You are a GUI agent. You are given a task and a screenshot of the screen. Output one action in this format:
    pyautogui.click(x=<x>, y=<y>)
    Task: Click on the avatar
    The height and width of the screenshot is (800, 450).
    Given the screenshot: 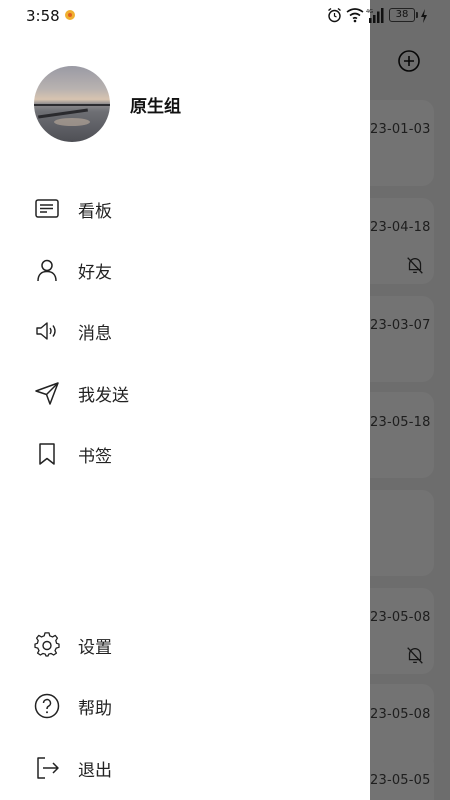 What is the action you would take?
    pyautogui.click(x=72, y=104)
    